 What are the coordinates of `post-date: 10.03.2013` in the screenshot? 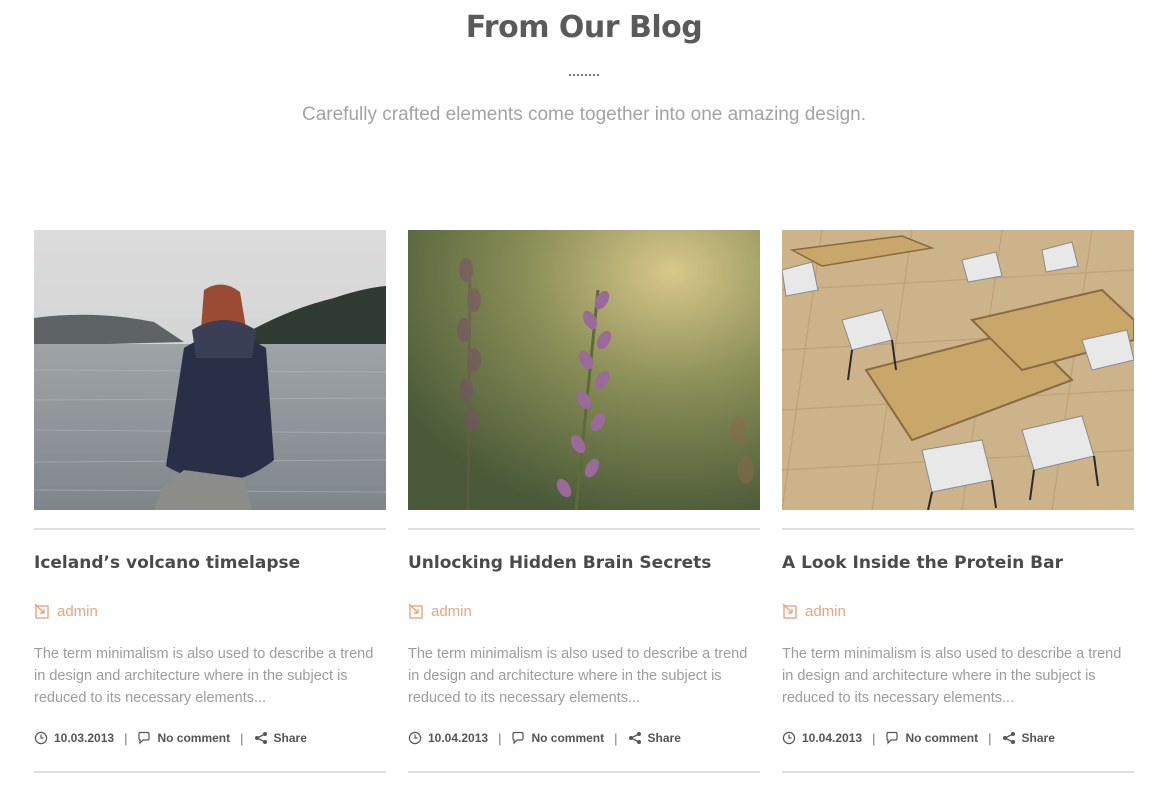 It's located at (84, 738).